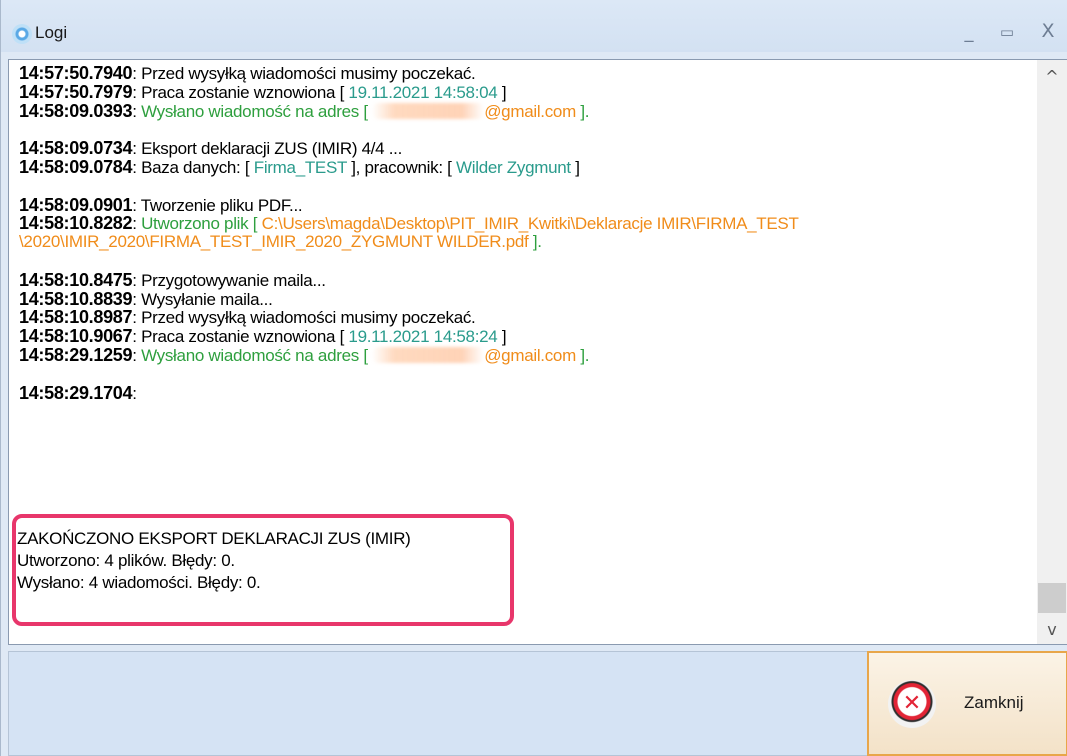 The width and height of the screenshot is (1067, 756). Describe the element at coordinates (76, 204) in the screenshot. I see `log-timestamp: 14:58:09.0901` at that location.